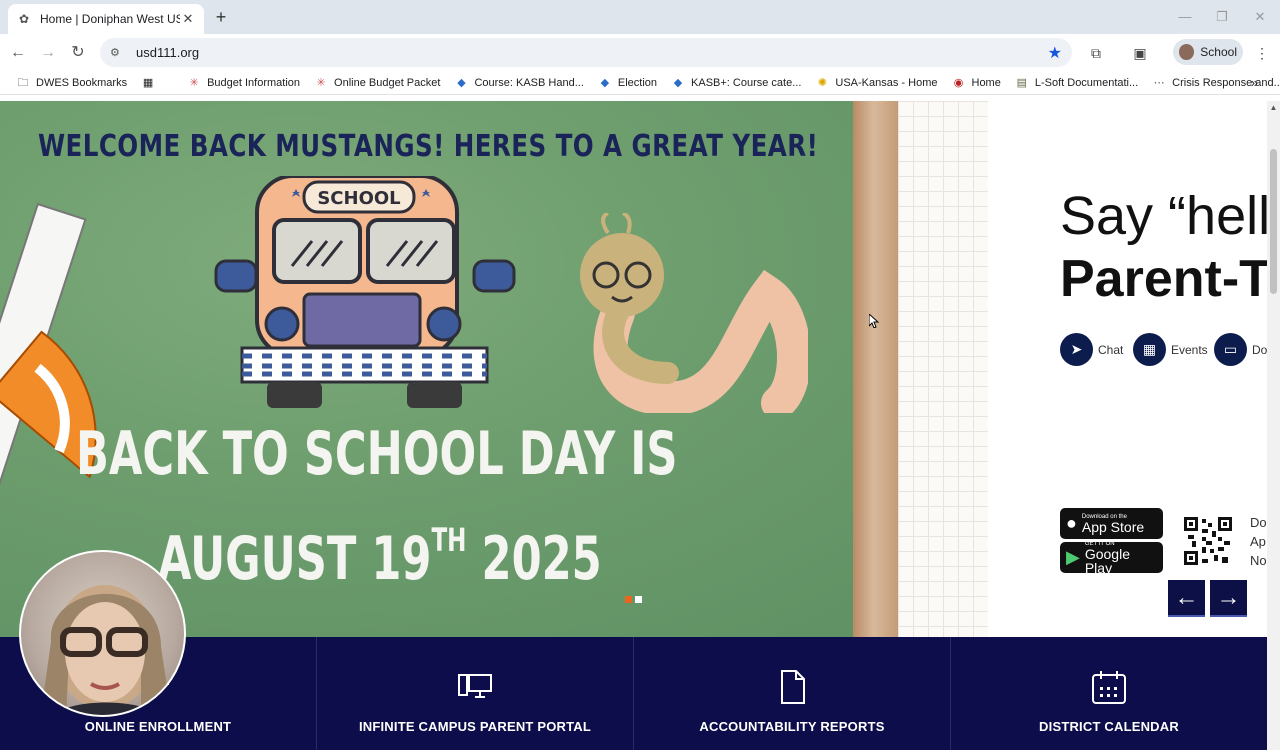 Image resolution: width=1280 pixels, height=750 pixels. Describe the element at coordinates (118, 52) in the screenshot. I see `site-info-icon: ⚙` at that location.